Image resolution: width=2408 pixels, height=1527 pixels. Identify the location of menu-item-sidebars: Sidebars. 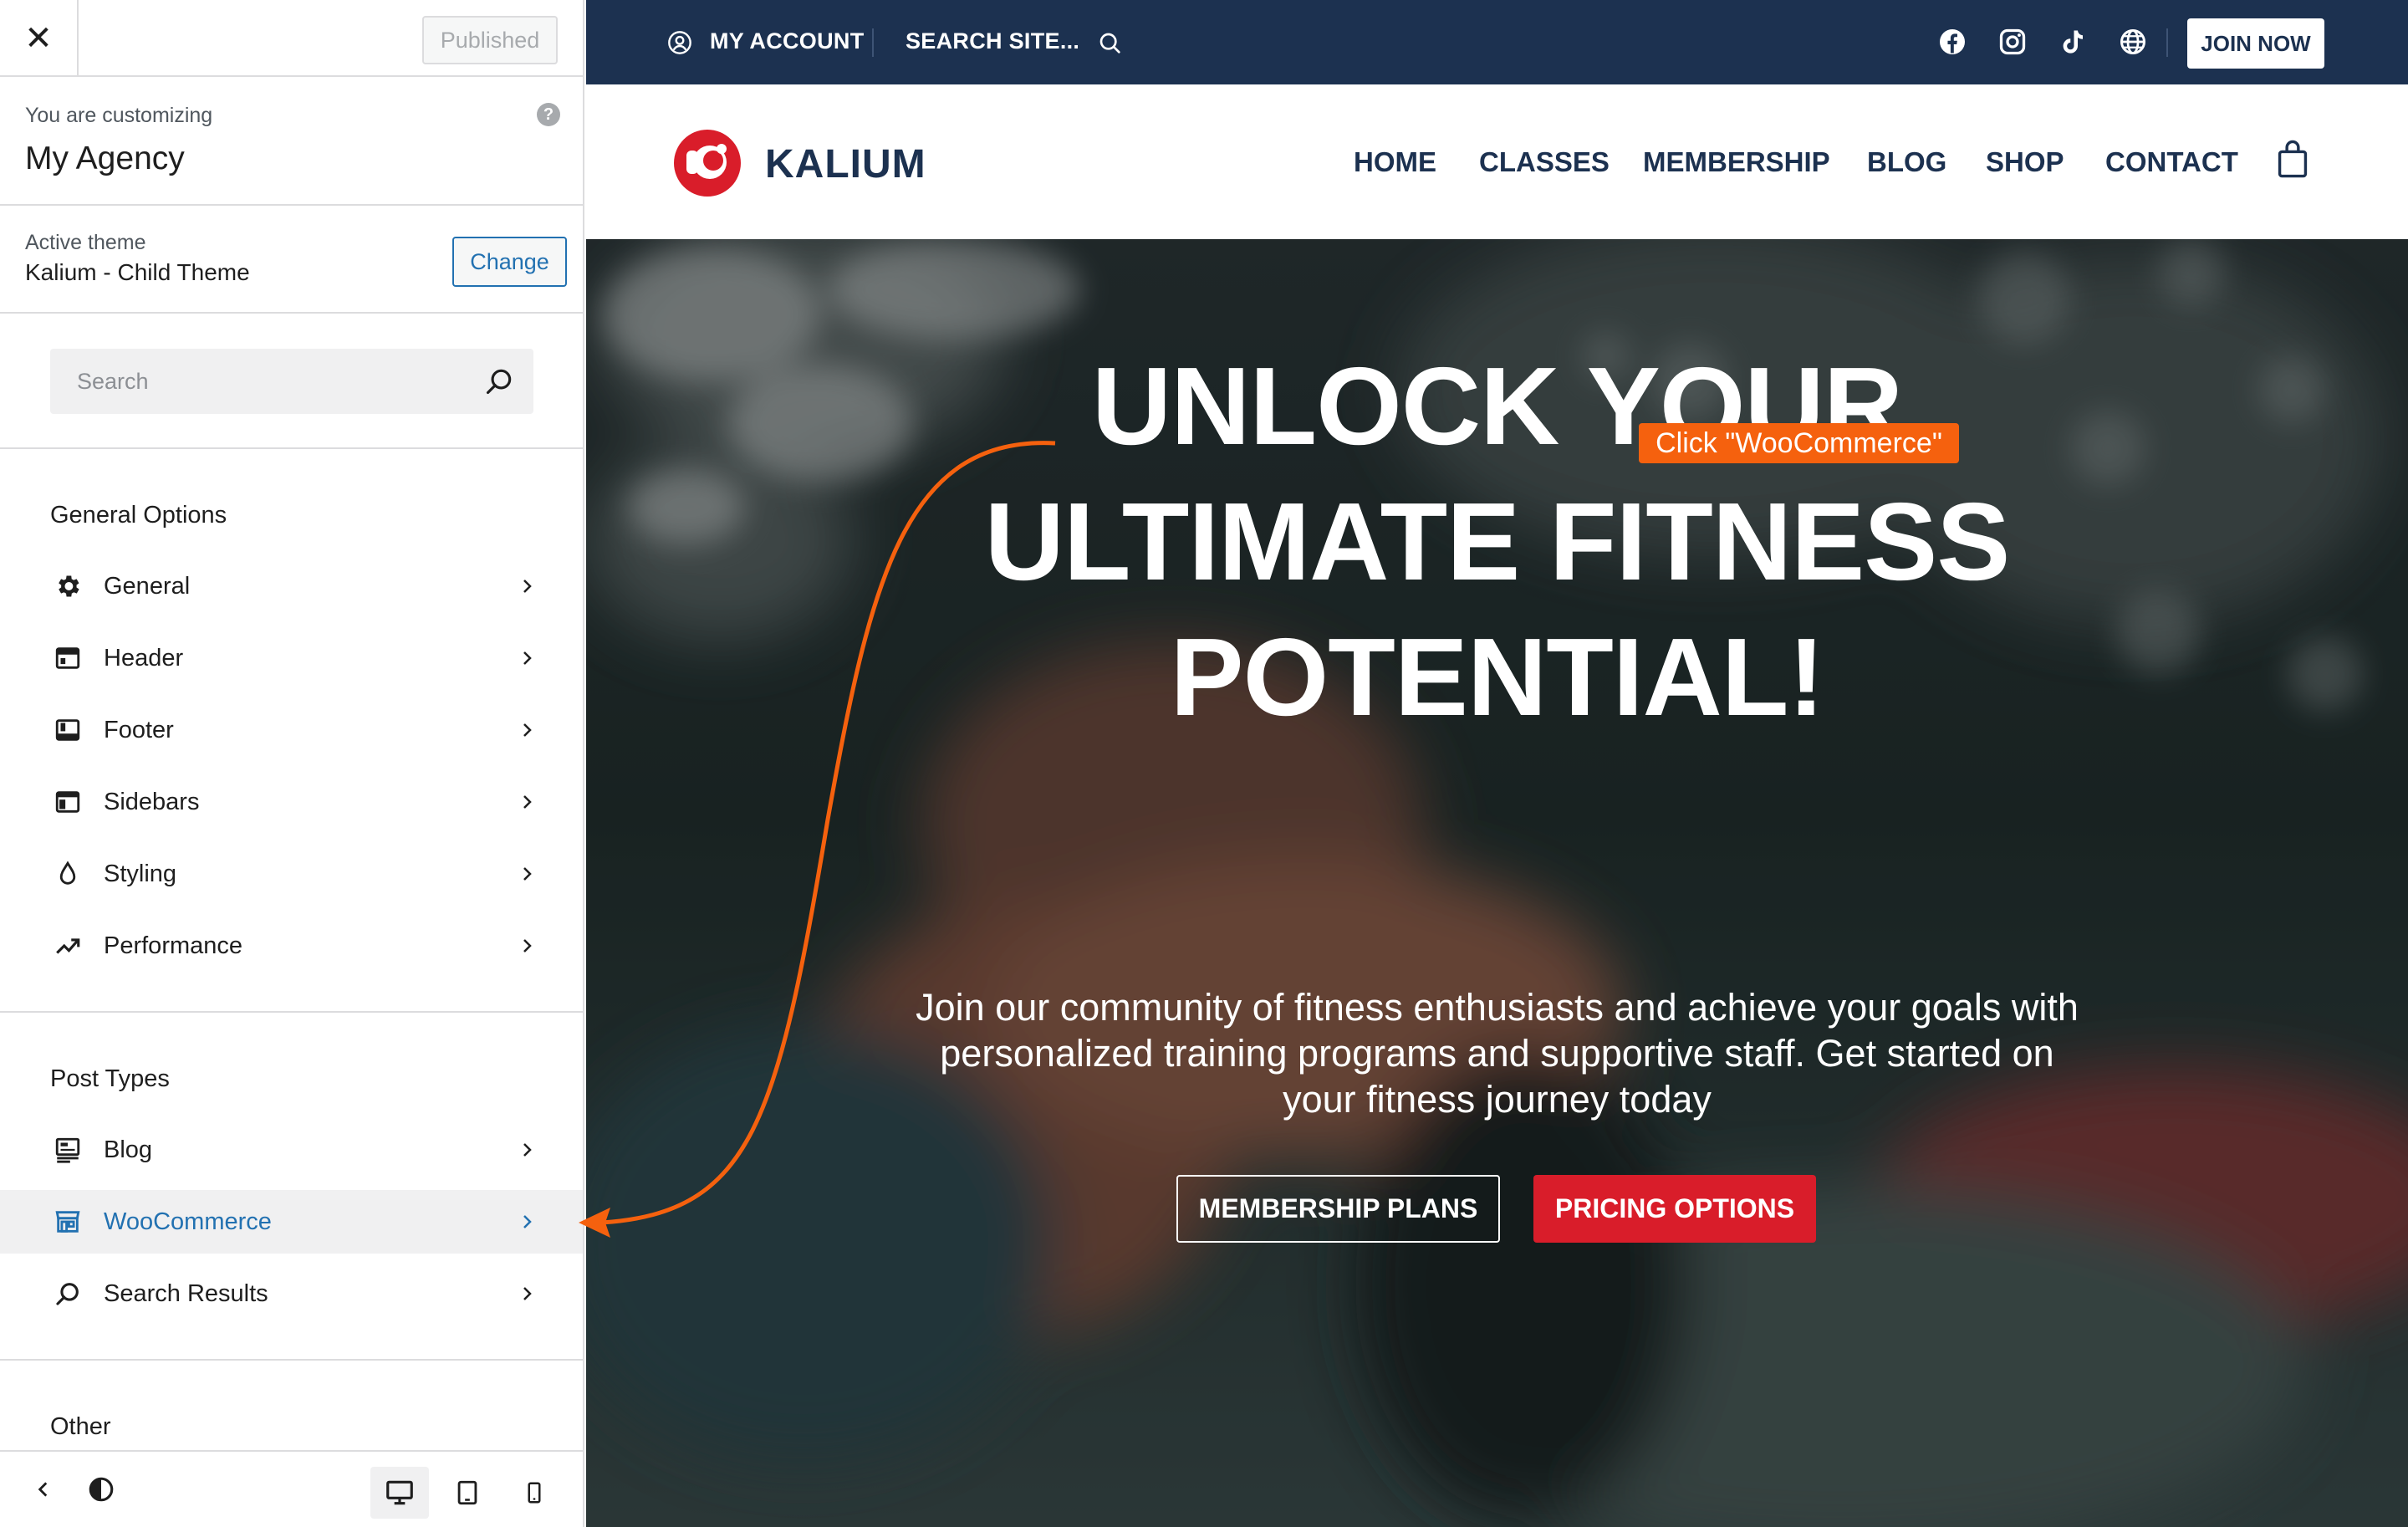
(292, 802).